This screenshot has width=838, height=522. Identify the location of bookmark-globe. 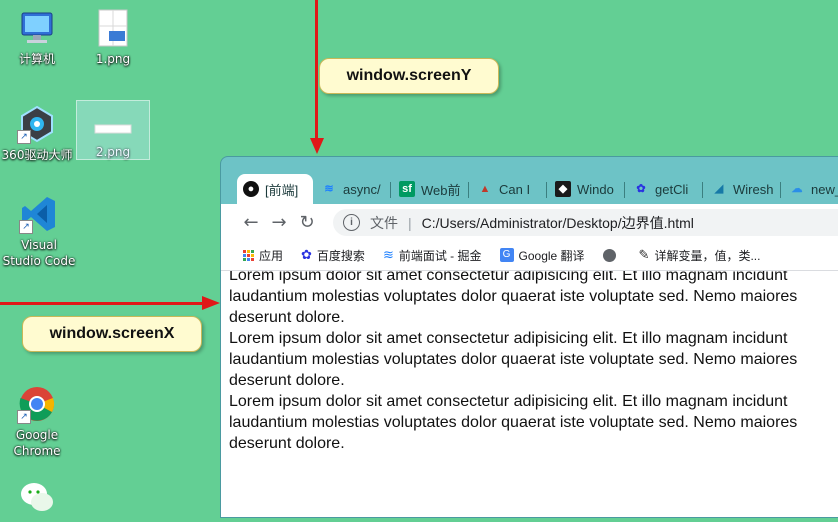
(611, 255).